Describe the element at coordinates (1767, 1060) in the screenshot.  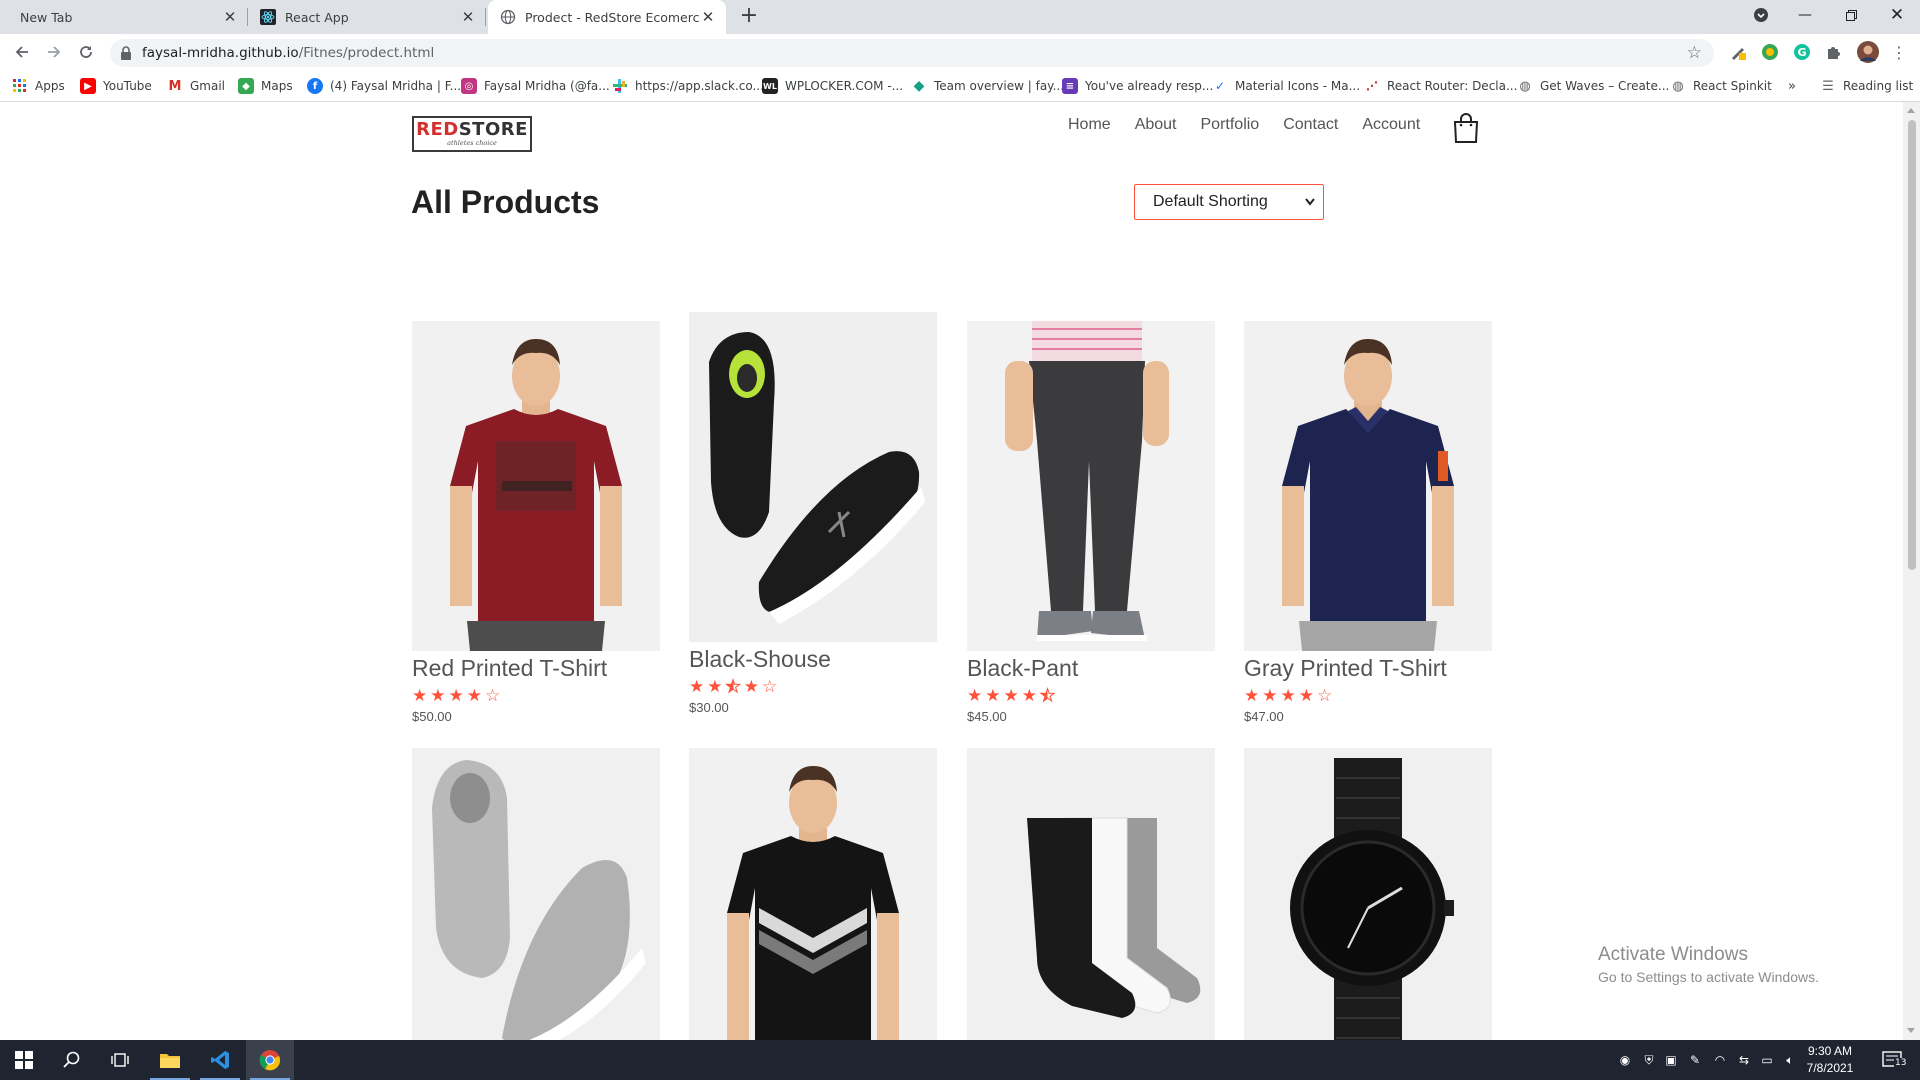
I see `battery-icon: ▭` at that location.